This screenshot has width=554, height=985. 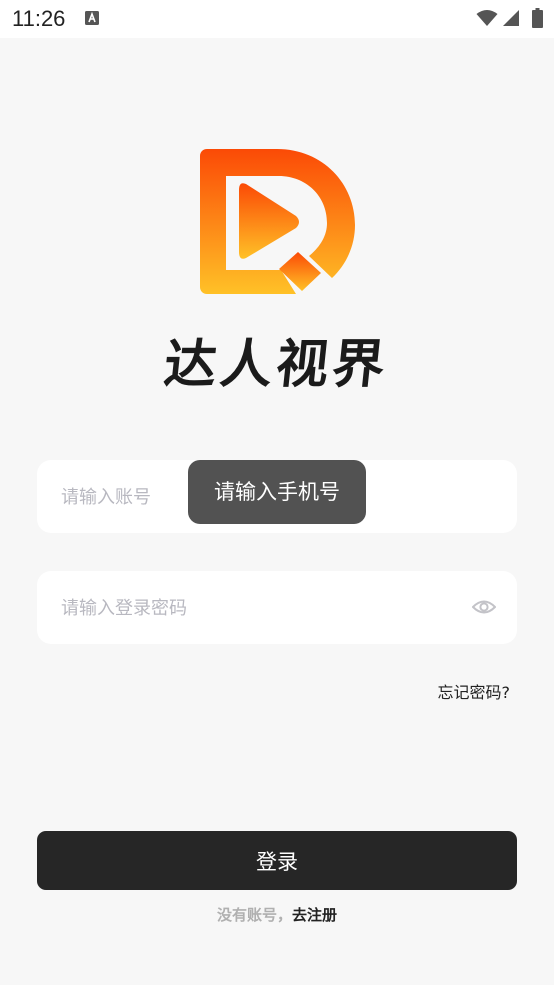 I want to click on status-bar: 11:26, so click(x=277, y=19).